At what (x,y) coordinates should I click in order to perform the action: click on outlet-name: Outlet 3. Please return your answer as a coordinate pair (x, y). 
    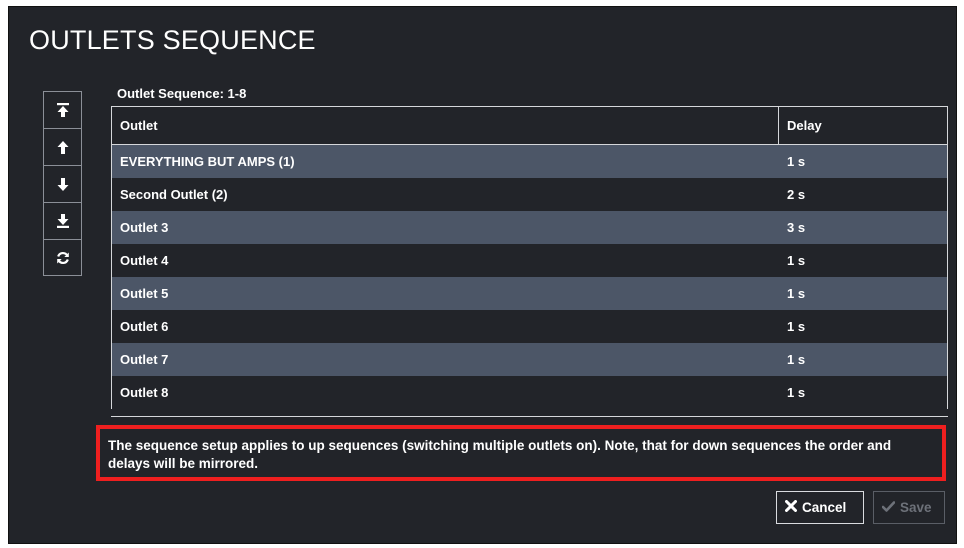
    Looking at the image, I should click on (144, 227).